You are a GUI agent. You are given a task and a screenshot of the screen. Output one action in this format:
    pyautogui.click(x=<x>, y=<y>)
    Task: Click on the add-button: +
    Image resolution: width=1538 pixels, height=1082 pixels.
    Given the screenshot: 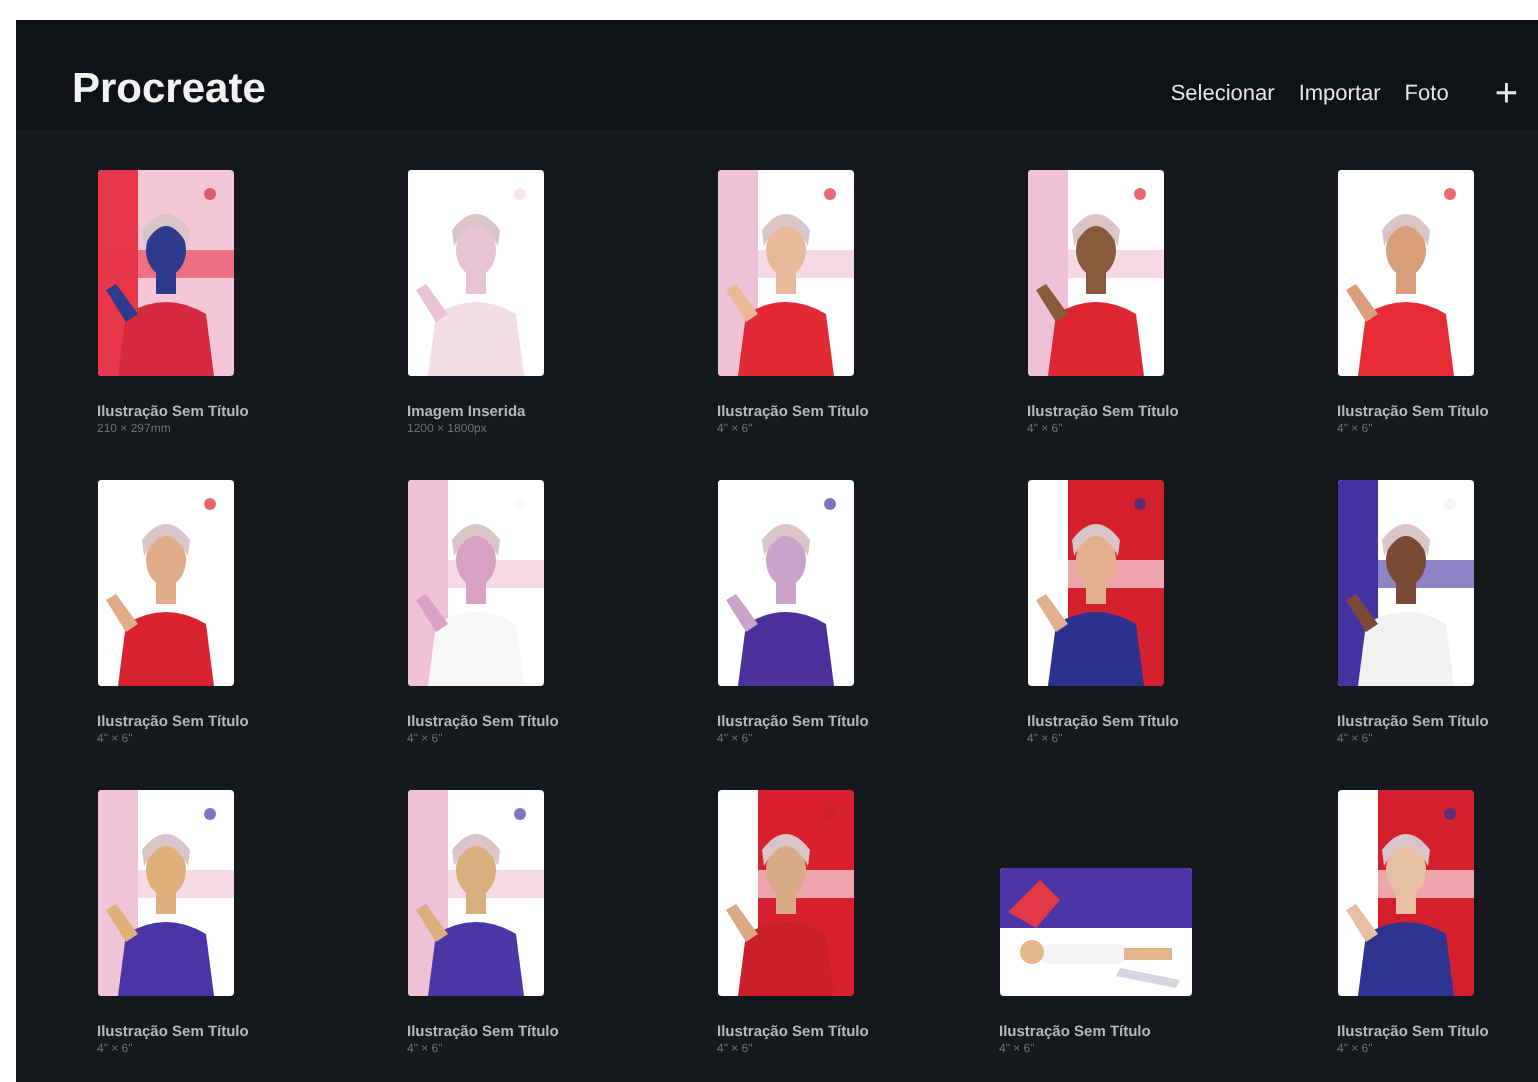 What is the action you would take?
    pyautogui.click(x=1506, y=94)
    